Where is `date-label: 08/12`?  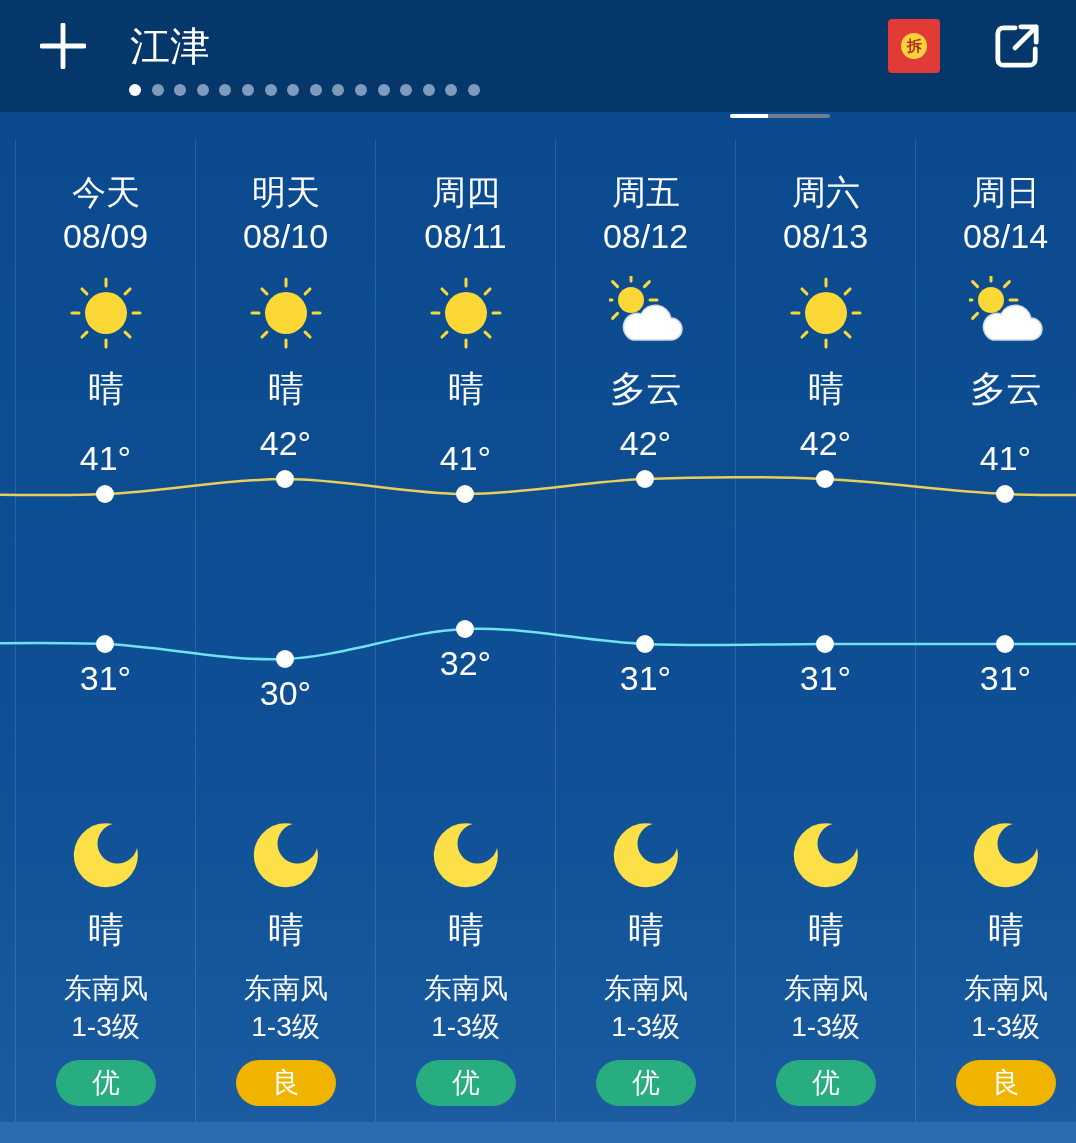 date-label: 08/12 is located at coordinates (645, 236).